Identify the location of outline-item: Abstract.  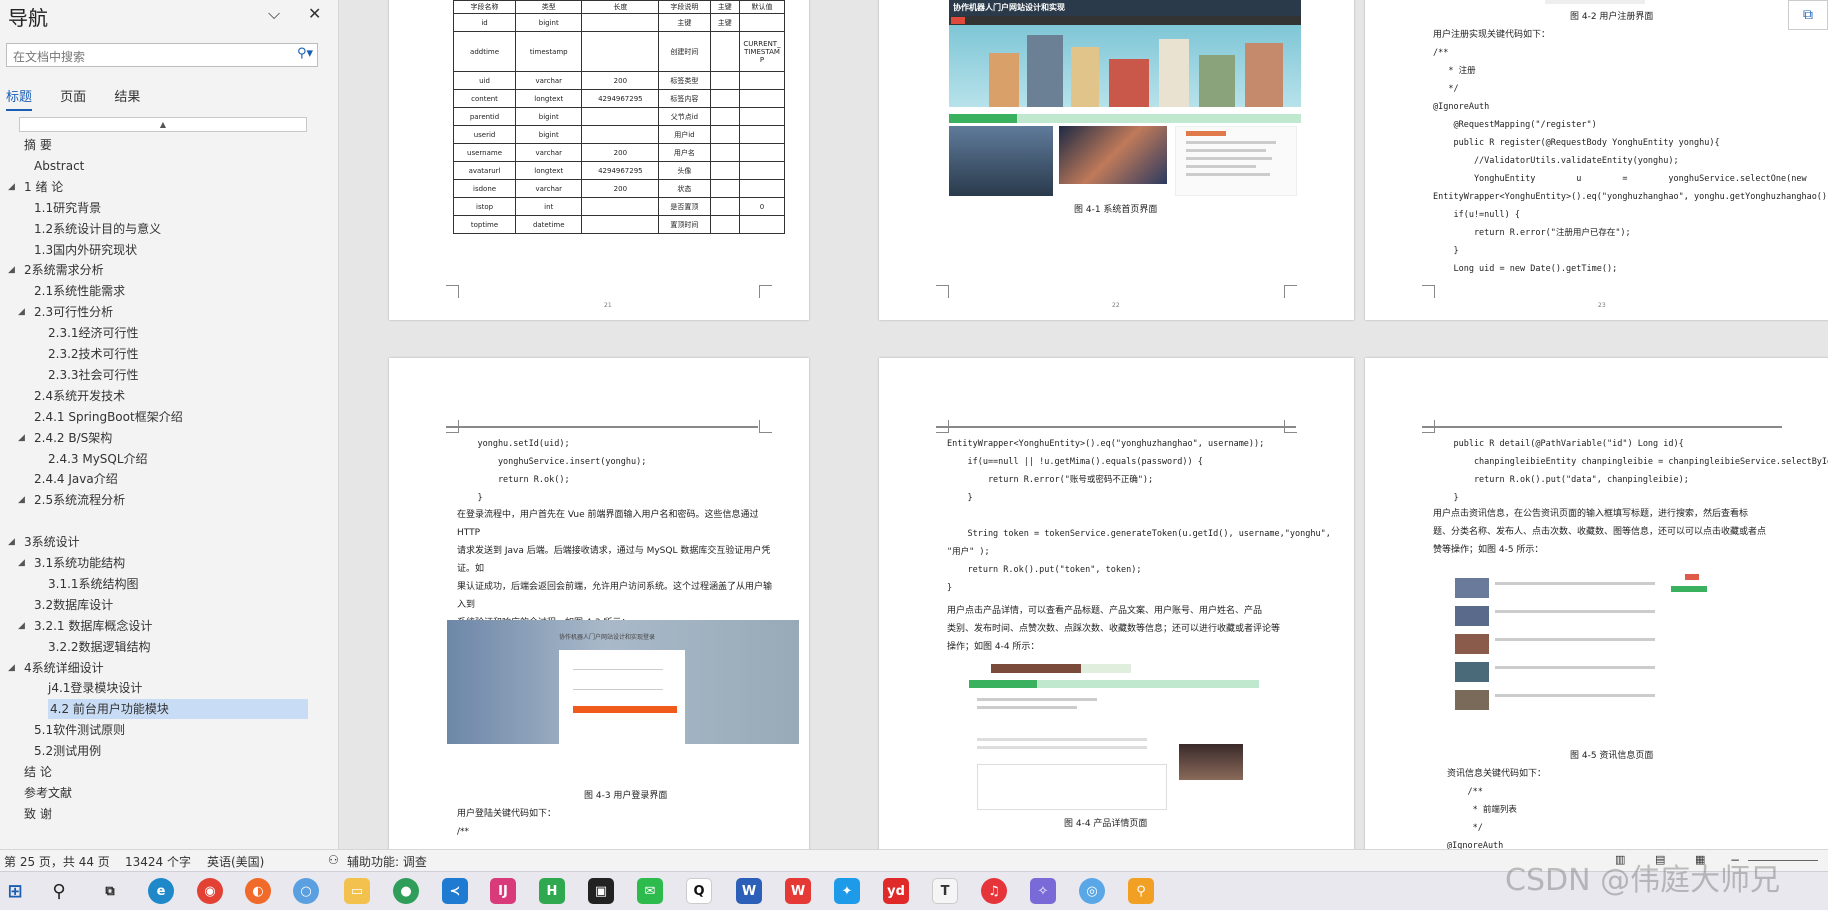
(59, 166).